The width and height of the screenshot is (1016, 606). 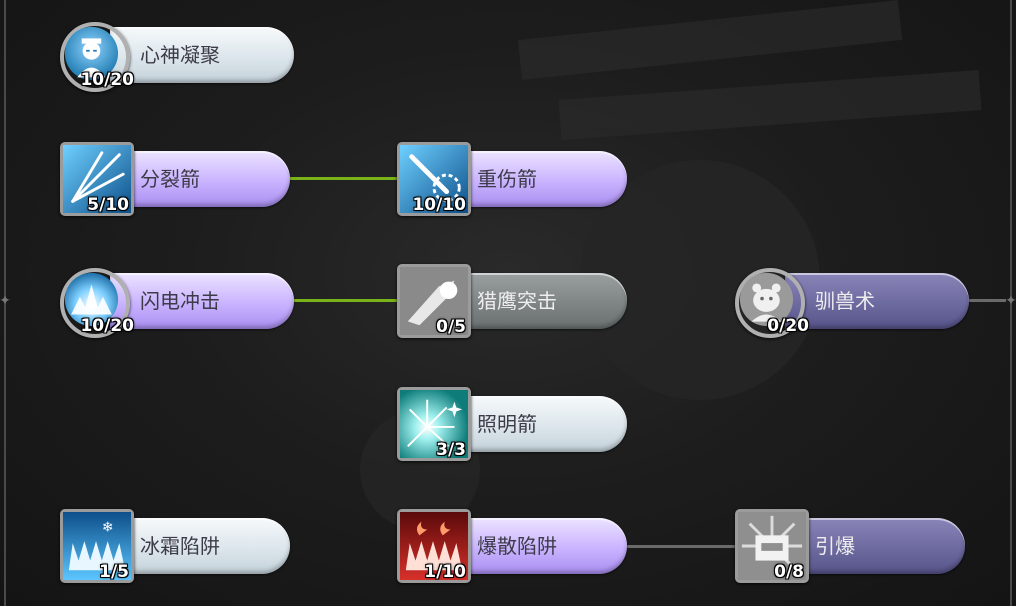 What do you see at coordinates (451, 327) in the screenshot?
I see `skill-level: 0/5` at bounding box center [451, 327].